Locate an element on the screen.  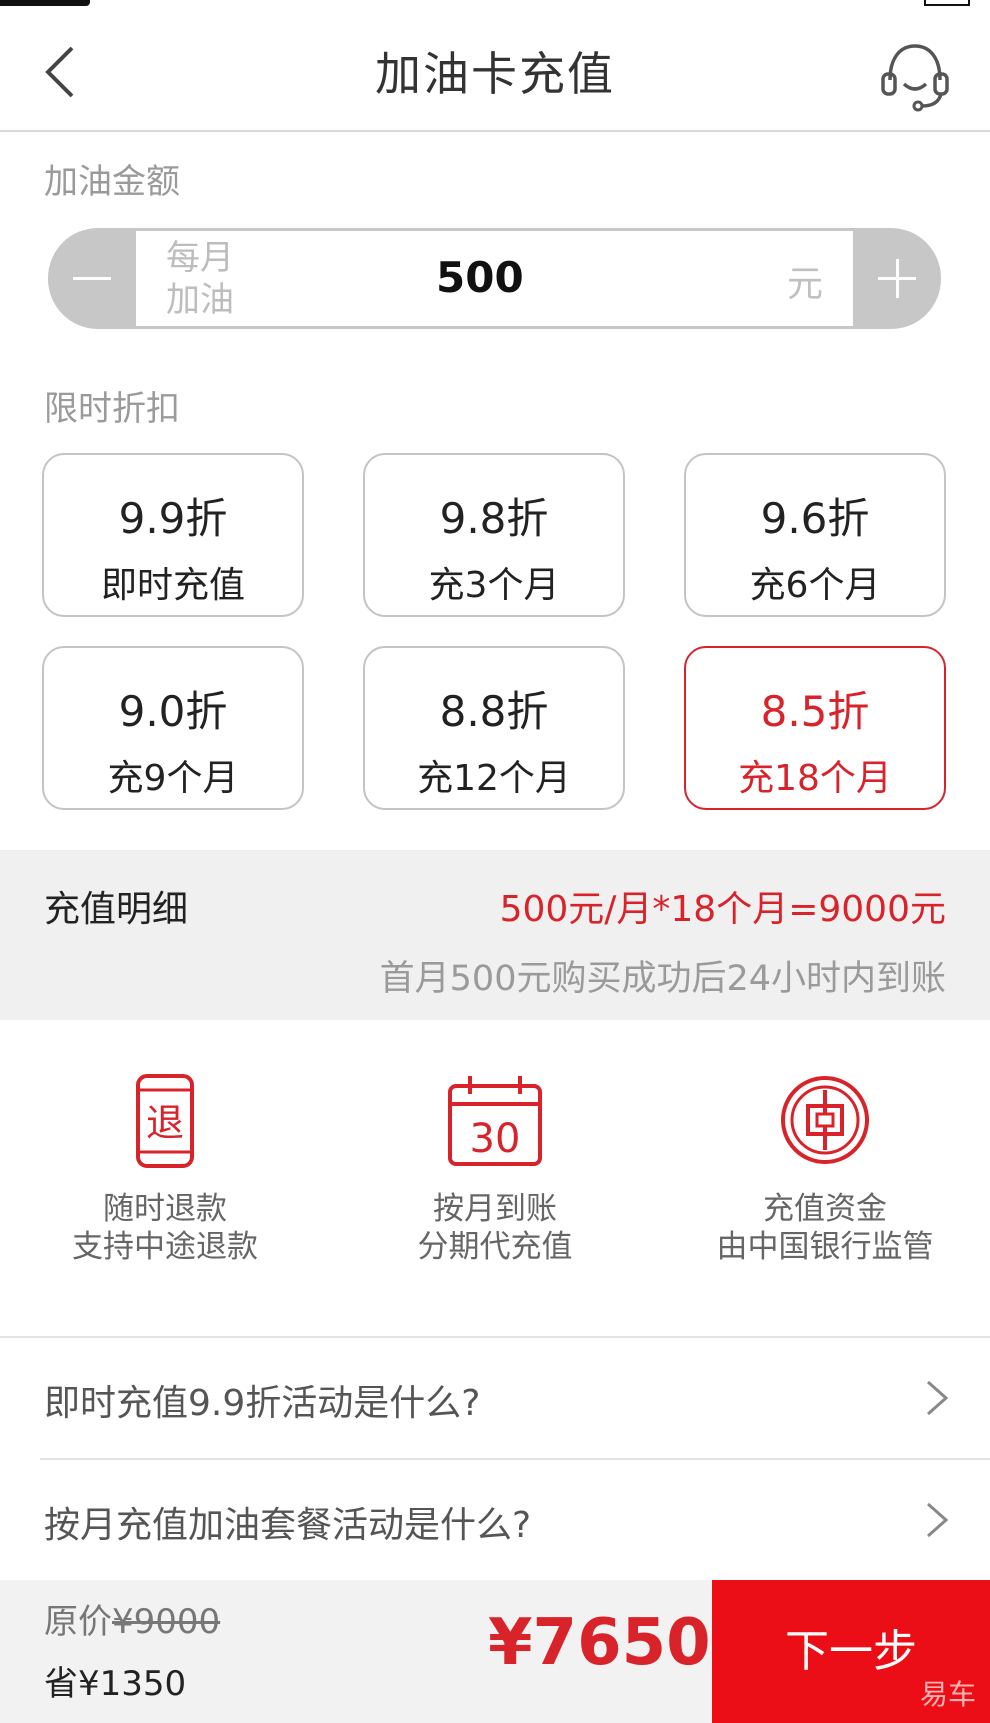
discount-plan: 充3个月 is located at coordinates (494, 585).